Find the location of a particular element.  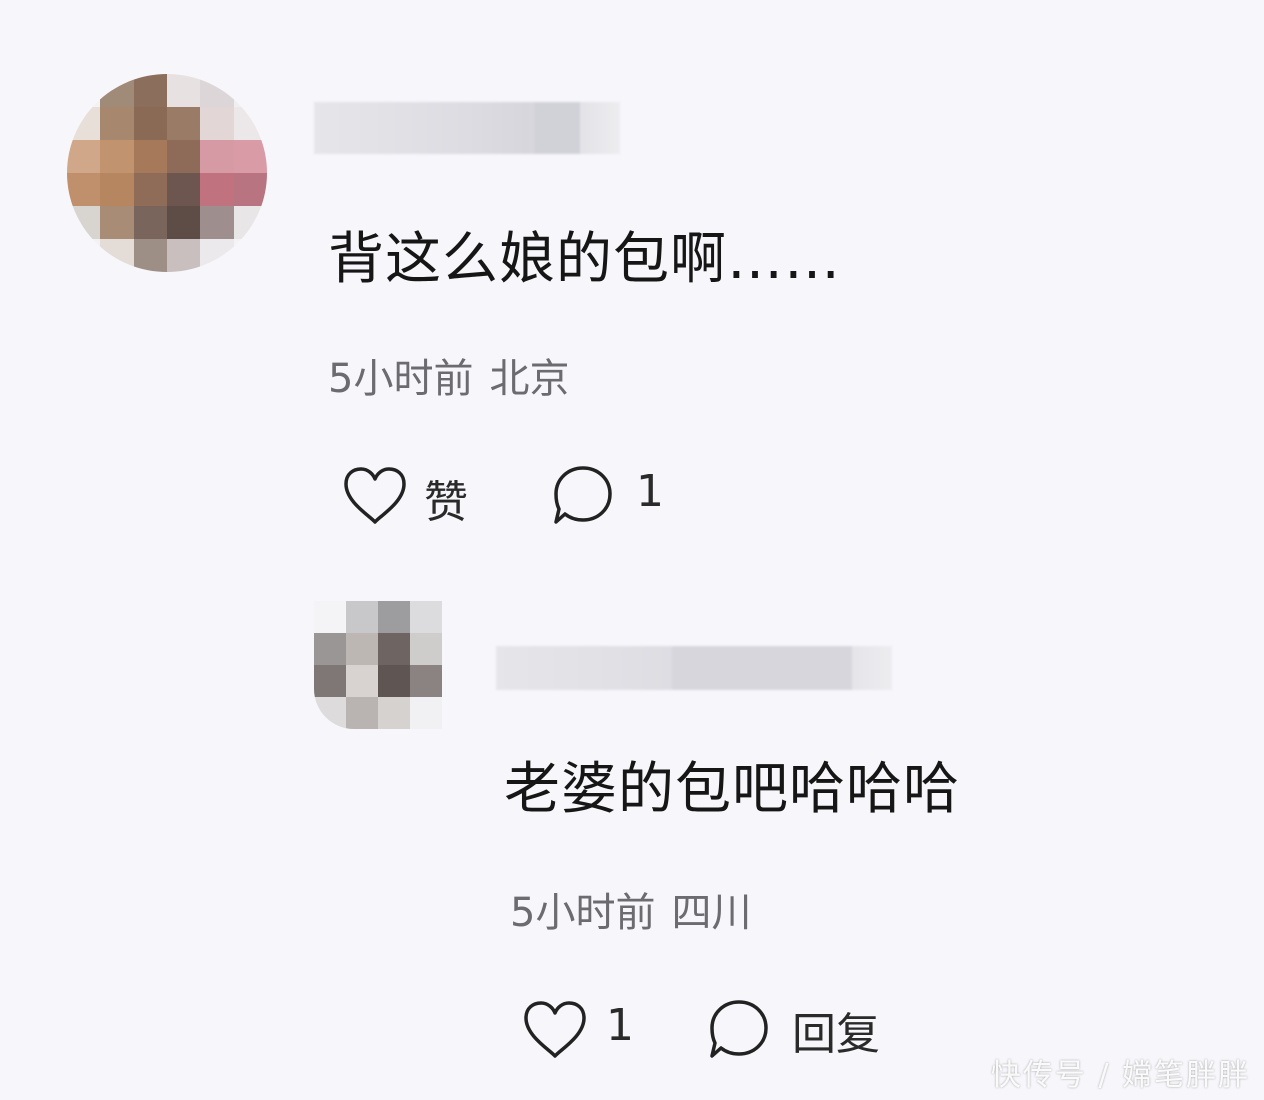

like-count: 1 is located at coordinates (620, 1025).